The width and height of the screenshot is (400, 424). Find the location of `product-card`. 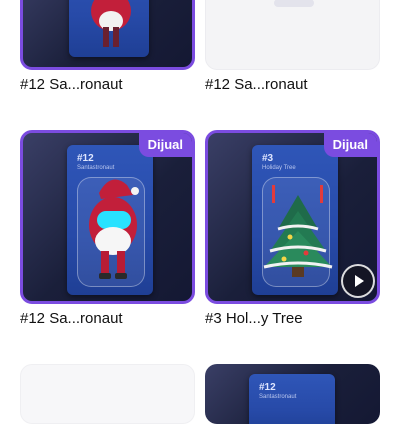

product-card is located at coordinates (107, 35).